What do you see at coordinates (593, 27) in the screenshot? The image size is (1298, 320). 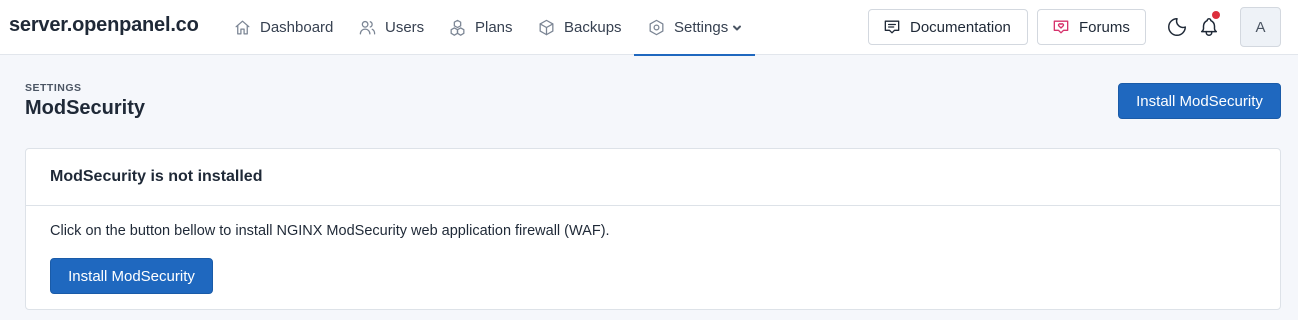 I see `nav-item-label: Backups` at bounding box center [593, 27].